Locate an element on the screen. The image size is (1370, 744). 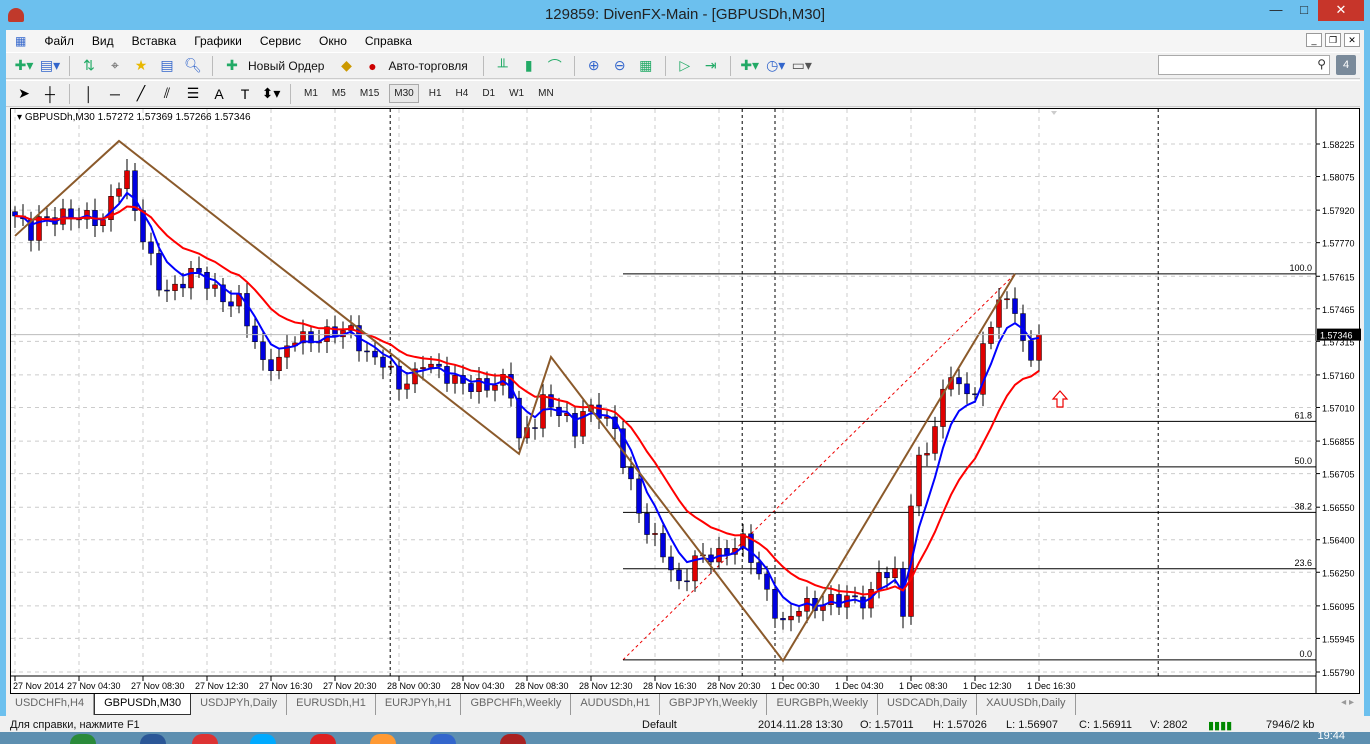
mdi-restore-button: ❐ is located at coordinates (1333, 40).